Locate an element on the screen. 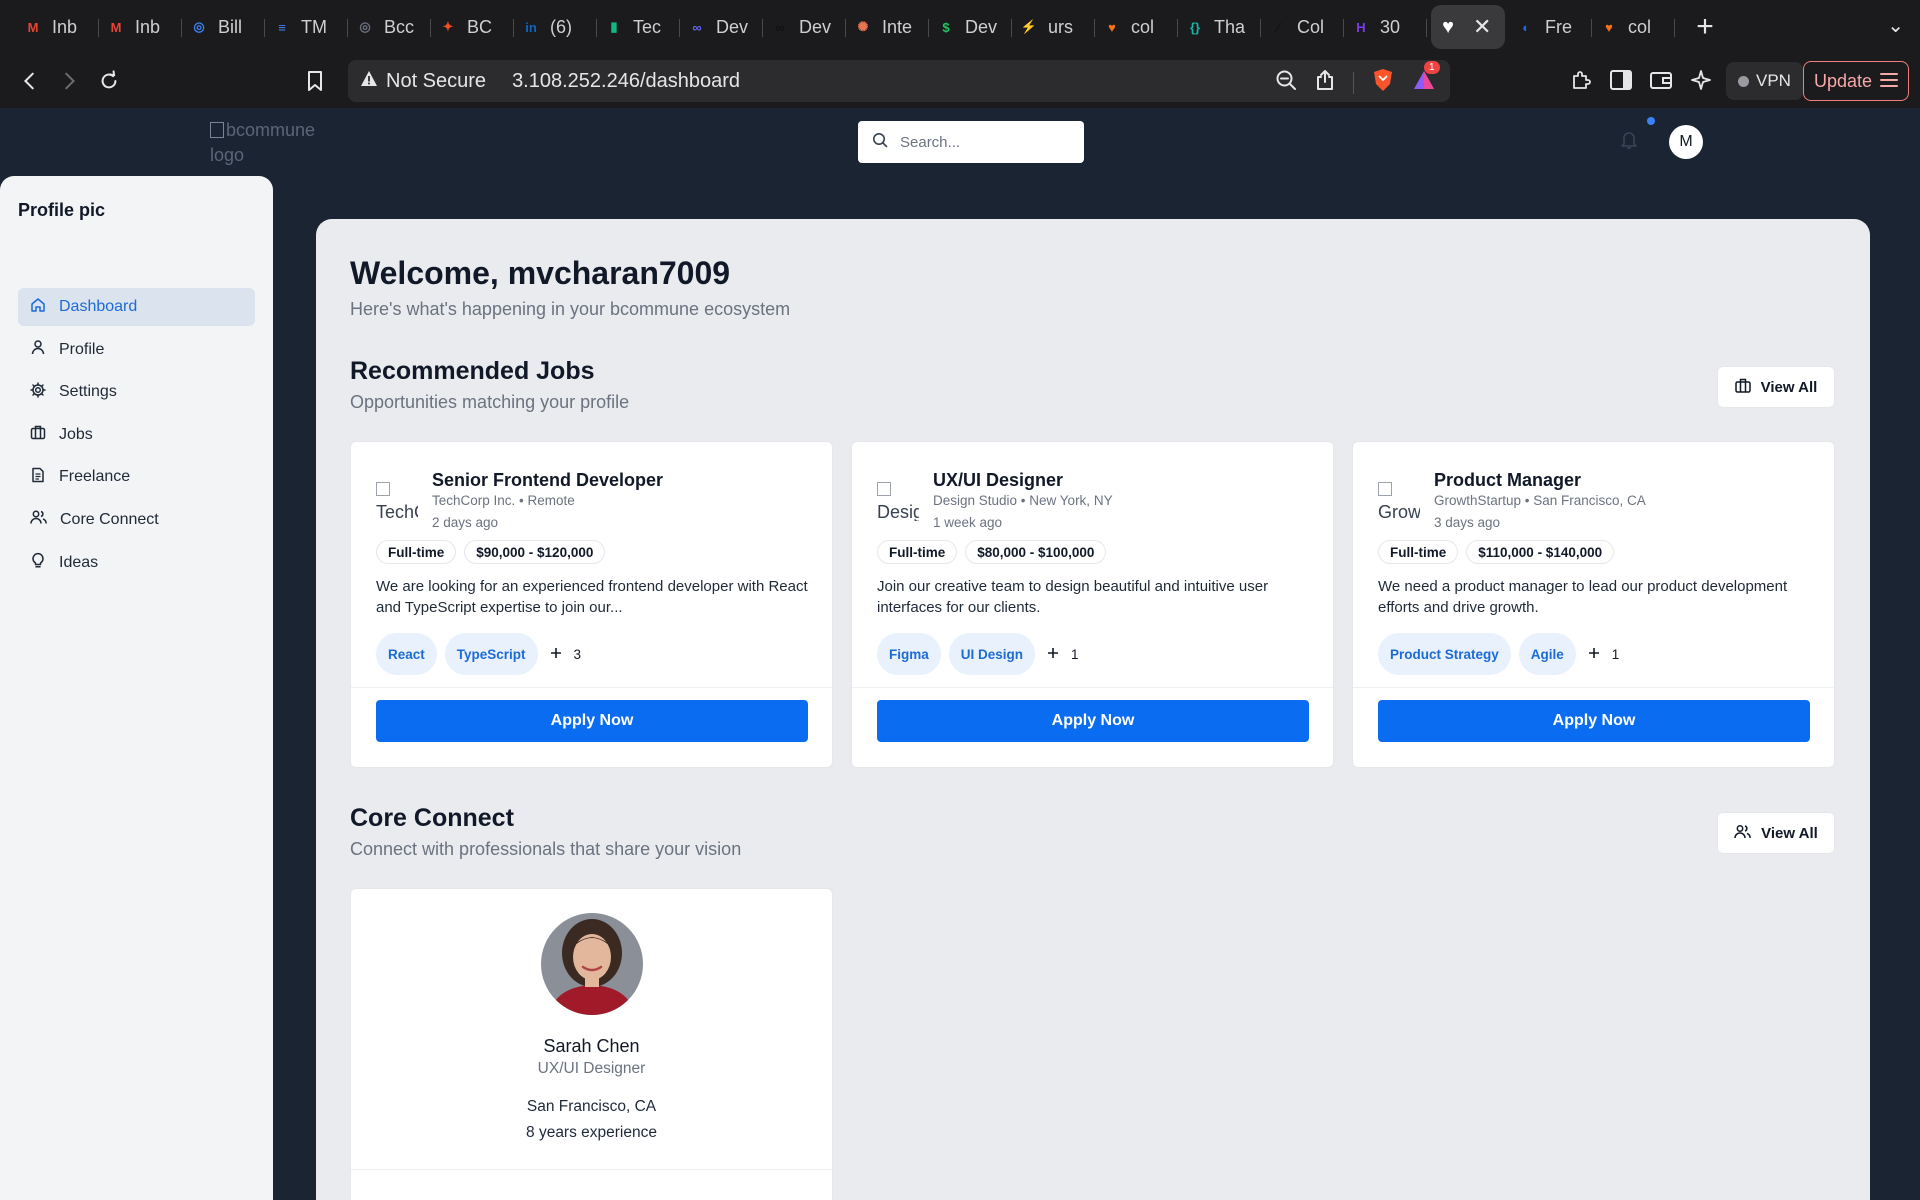 The image size is (1920, 1200). bookmark-icon is located at coordinates (315, 81).